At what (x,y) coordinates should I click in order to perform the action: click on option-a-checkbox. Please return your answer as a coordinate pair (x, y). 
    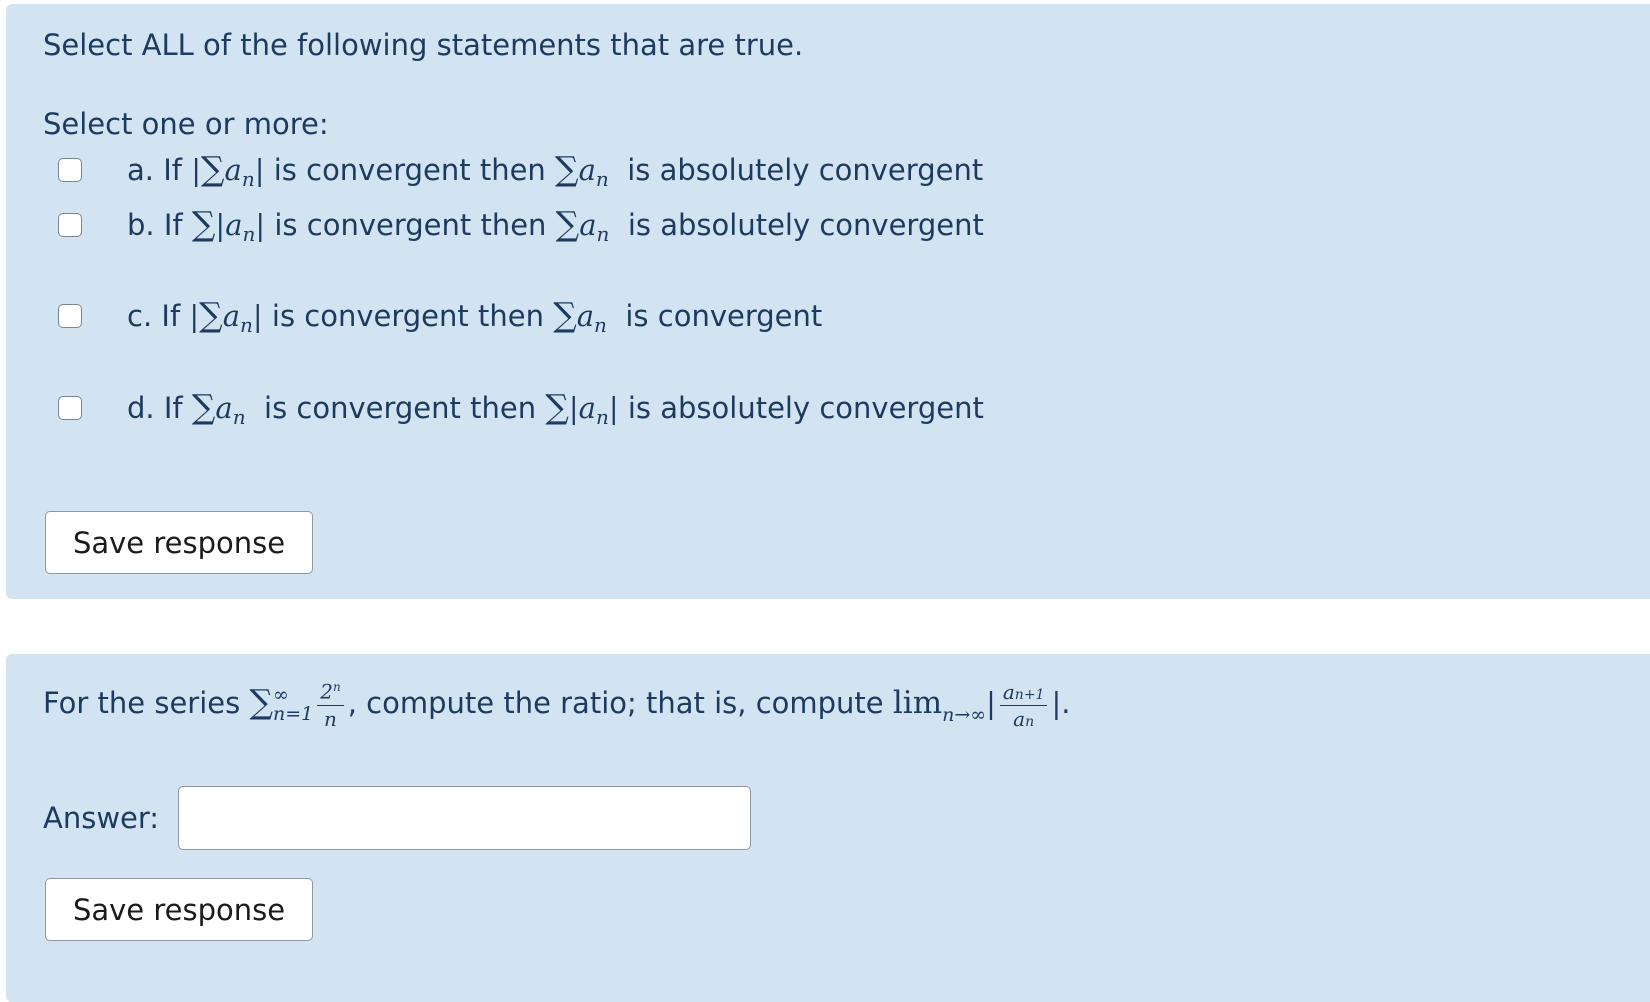
    Looking at the image, I should click on (70, 170).